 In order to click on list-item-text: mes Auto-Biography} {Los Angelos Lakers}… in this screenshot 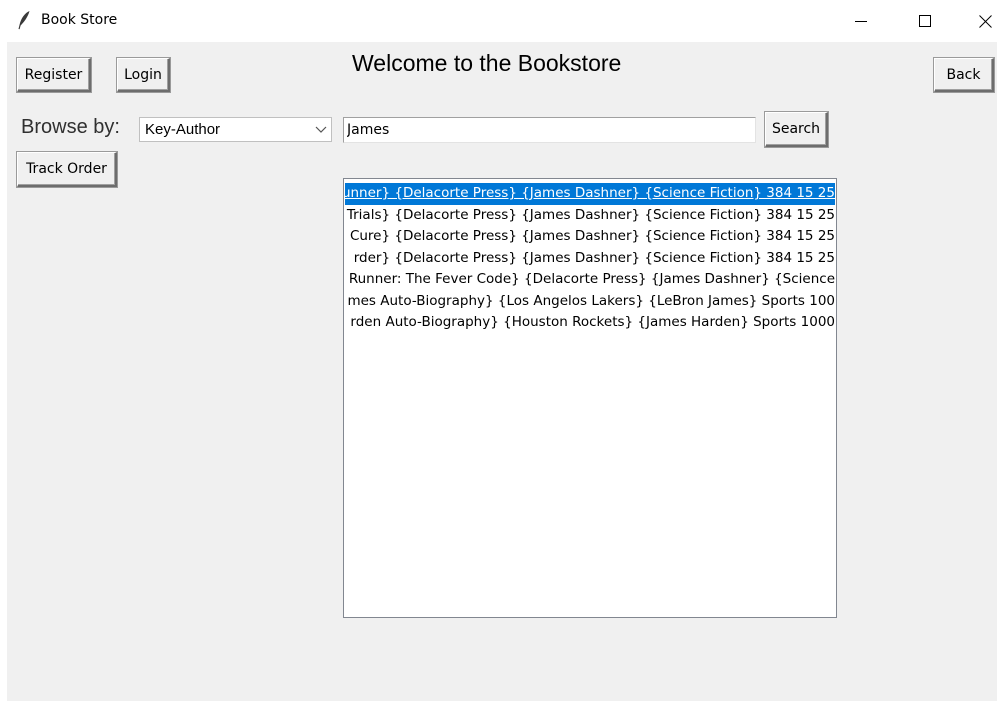, I will do `click(591, 300)`.